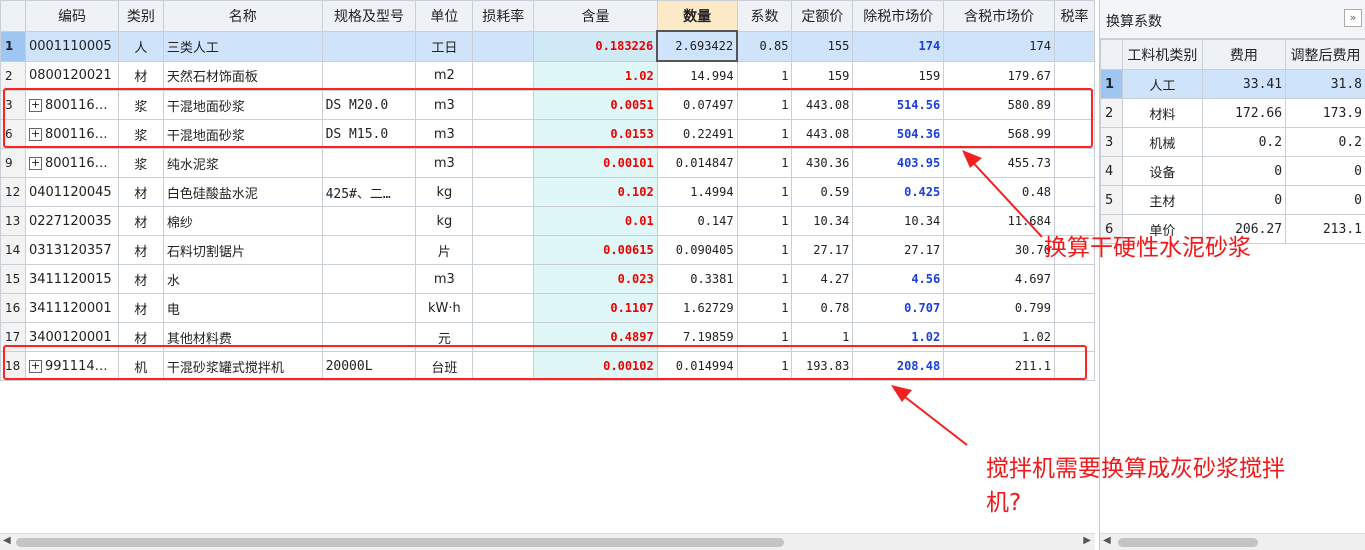 Image resolution: width=1365 pixels, height=550 pixels. What do you see at coordinates (1135, 469) in the screenshot?
I see `annotation-note-mixer-line1: 搅拌机需要换算成灰砂浆搅拌` at bounding box center [1135, 469].